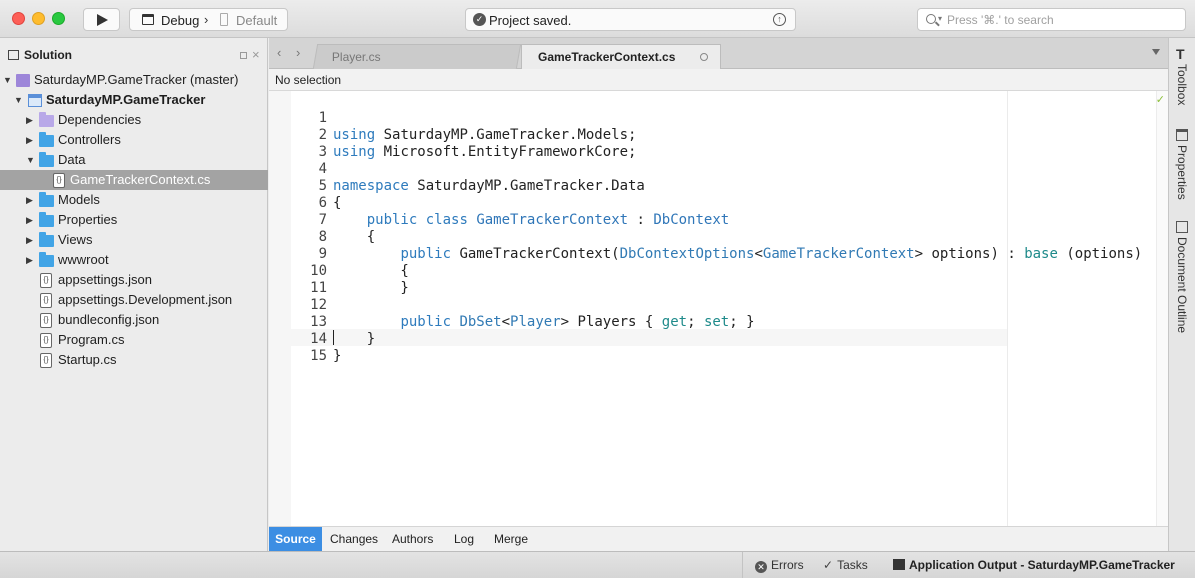 The height and width of the screenshot is (578, 1195). What do you see at coordinates (35, 100) in the screenshot?
I see `project-icon` at bounding box center [35, 100].